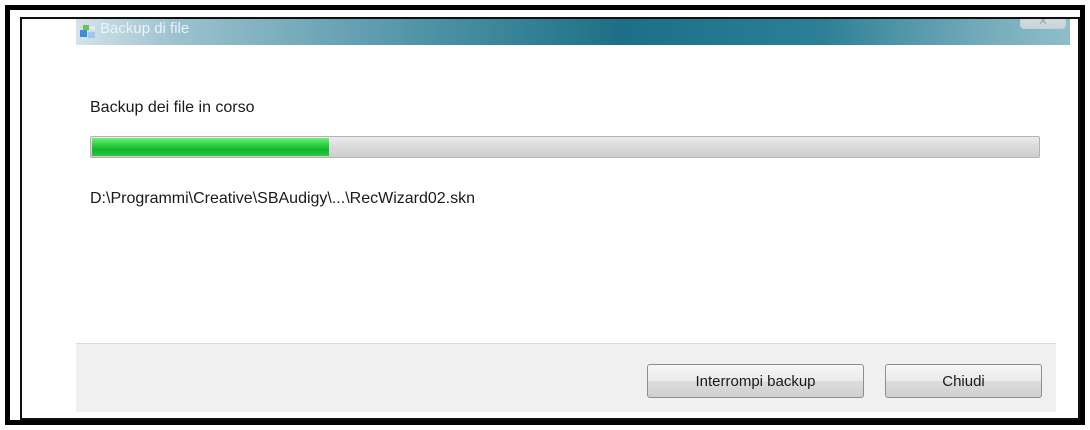 The image size is (1090, 430). I want to click on progress-fill, so click(210, 147).